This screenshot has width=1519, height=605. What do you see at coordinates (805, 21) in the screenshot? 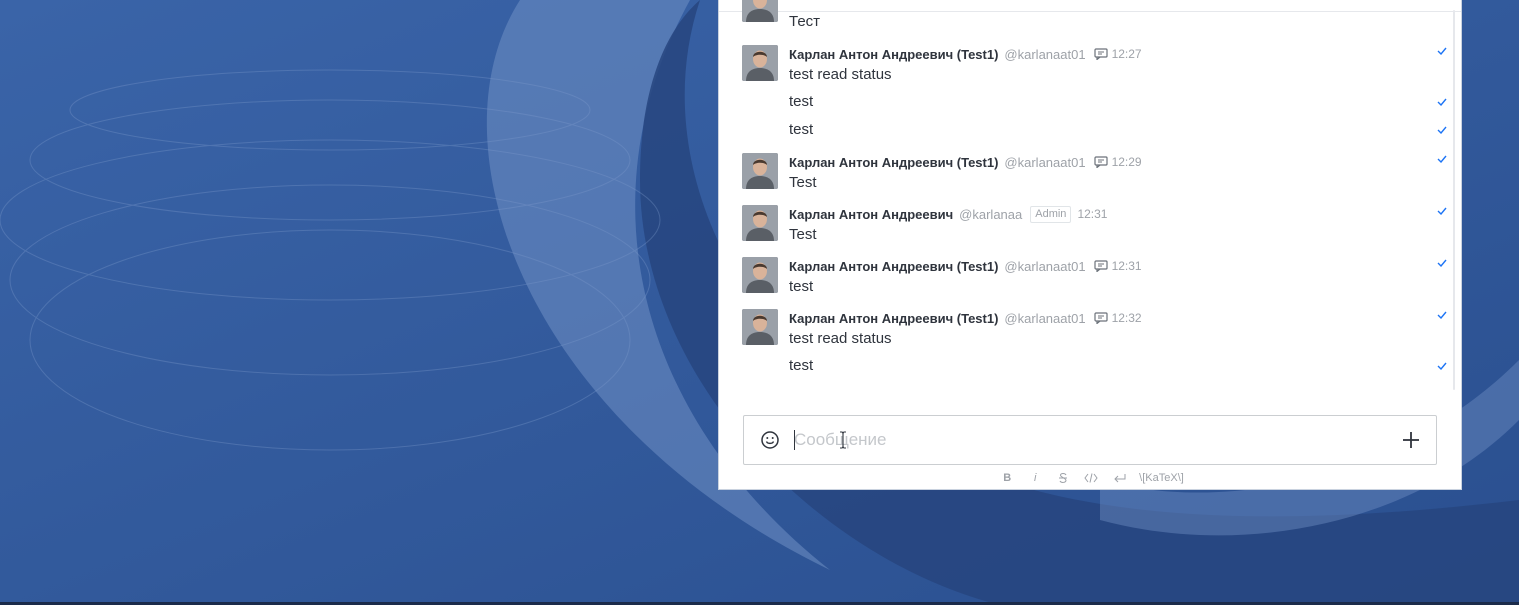
I see `message-body: Тест` at bounding box center [805, 21].